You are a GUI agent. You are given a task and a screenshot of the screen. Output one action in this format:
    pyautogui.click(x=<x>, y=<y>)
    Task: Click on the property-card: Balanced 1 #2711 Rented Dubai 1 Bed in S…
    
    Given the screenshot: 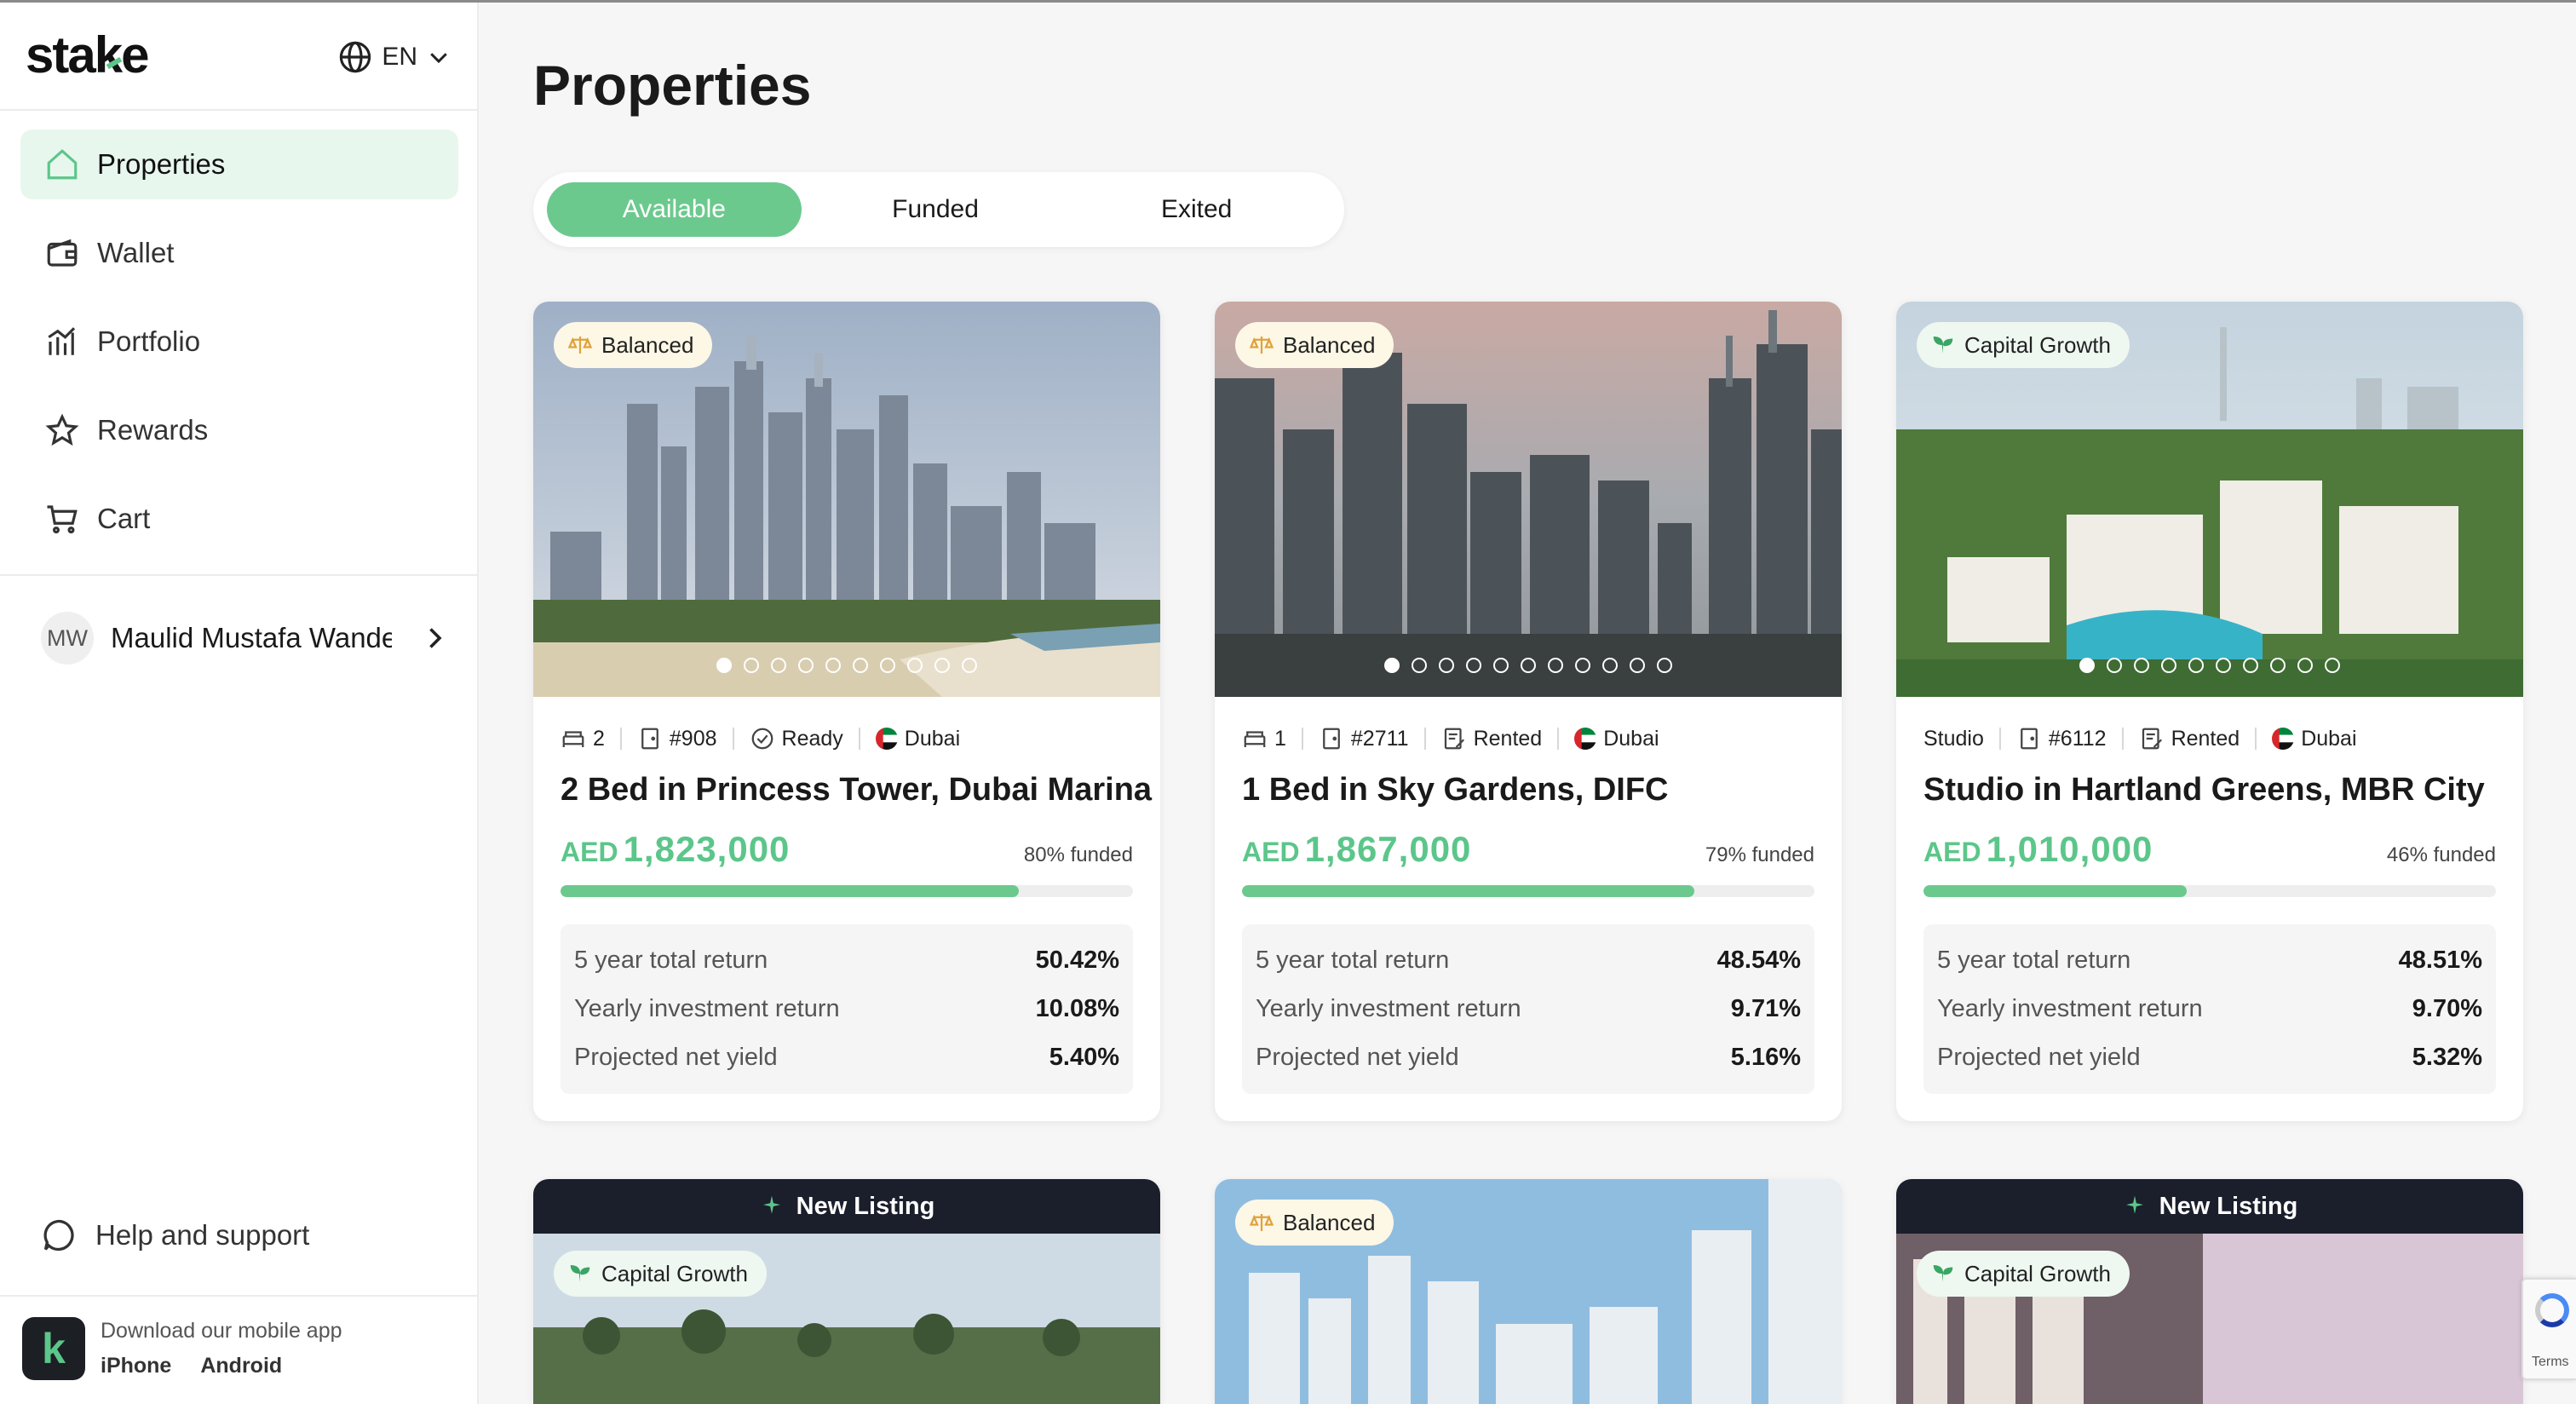 What is the action you would take?
    pyautogui.click(x=1529, y=711)
    